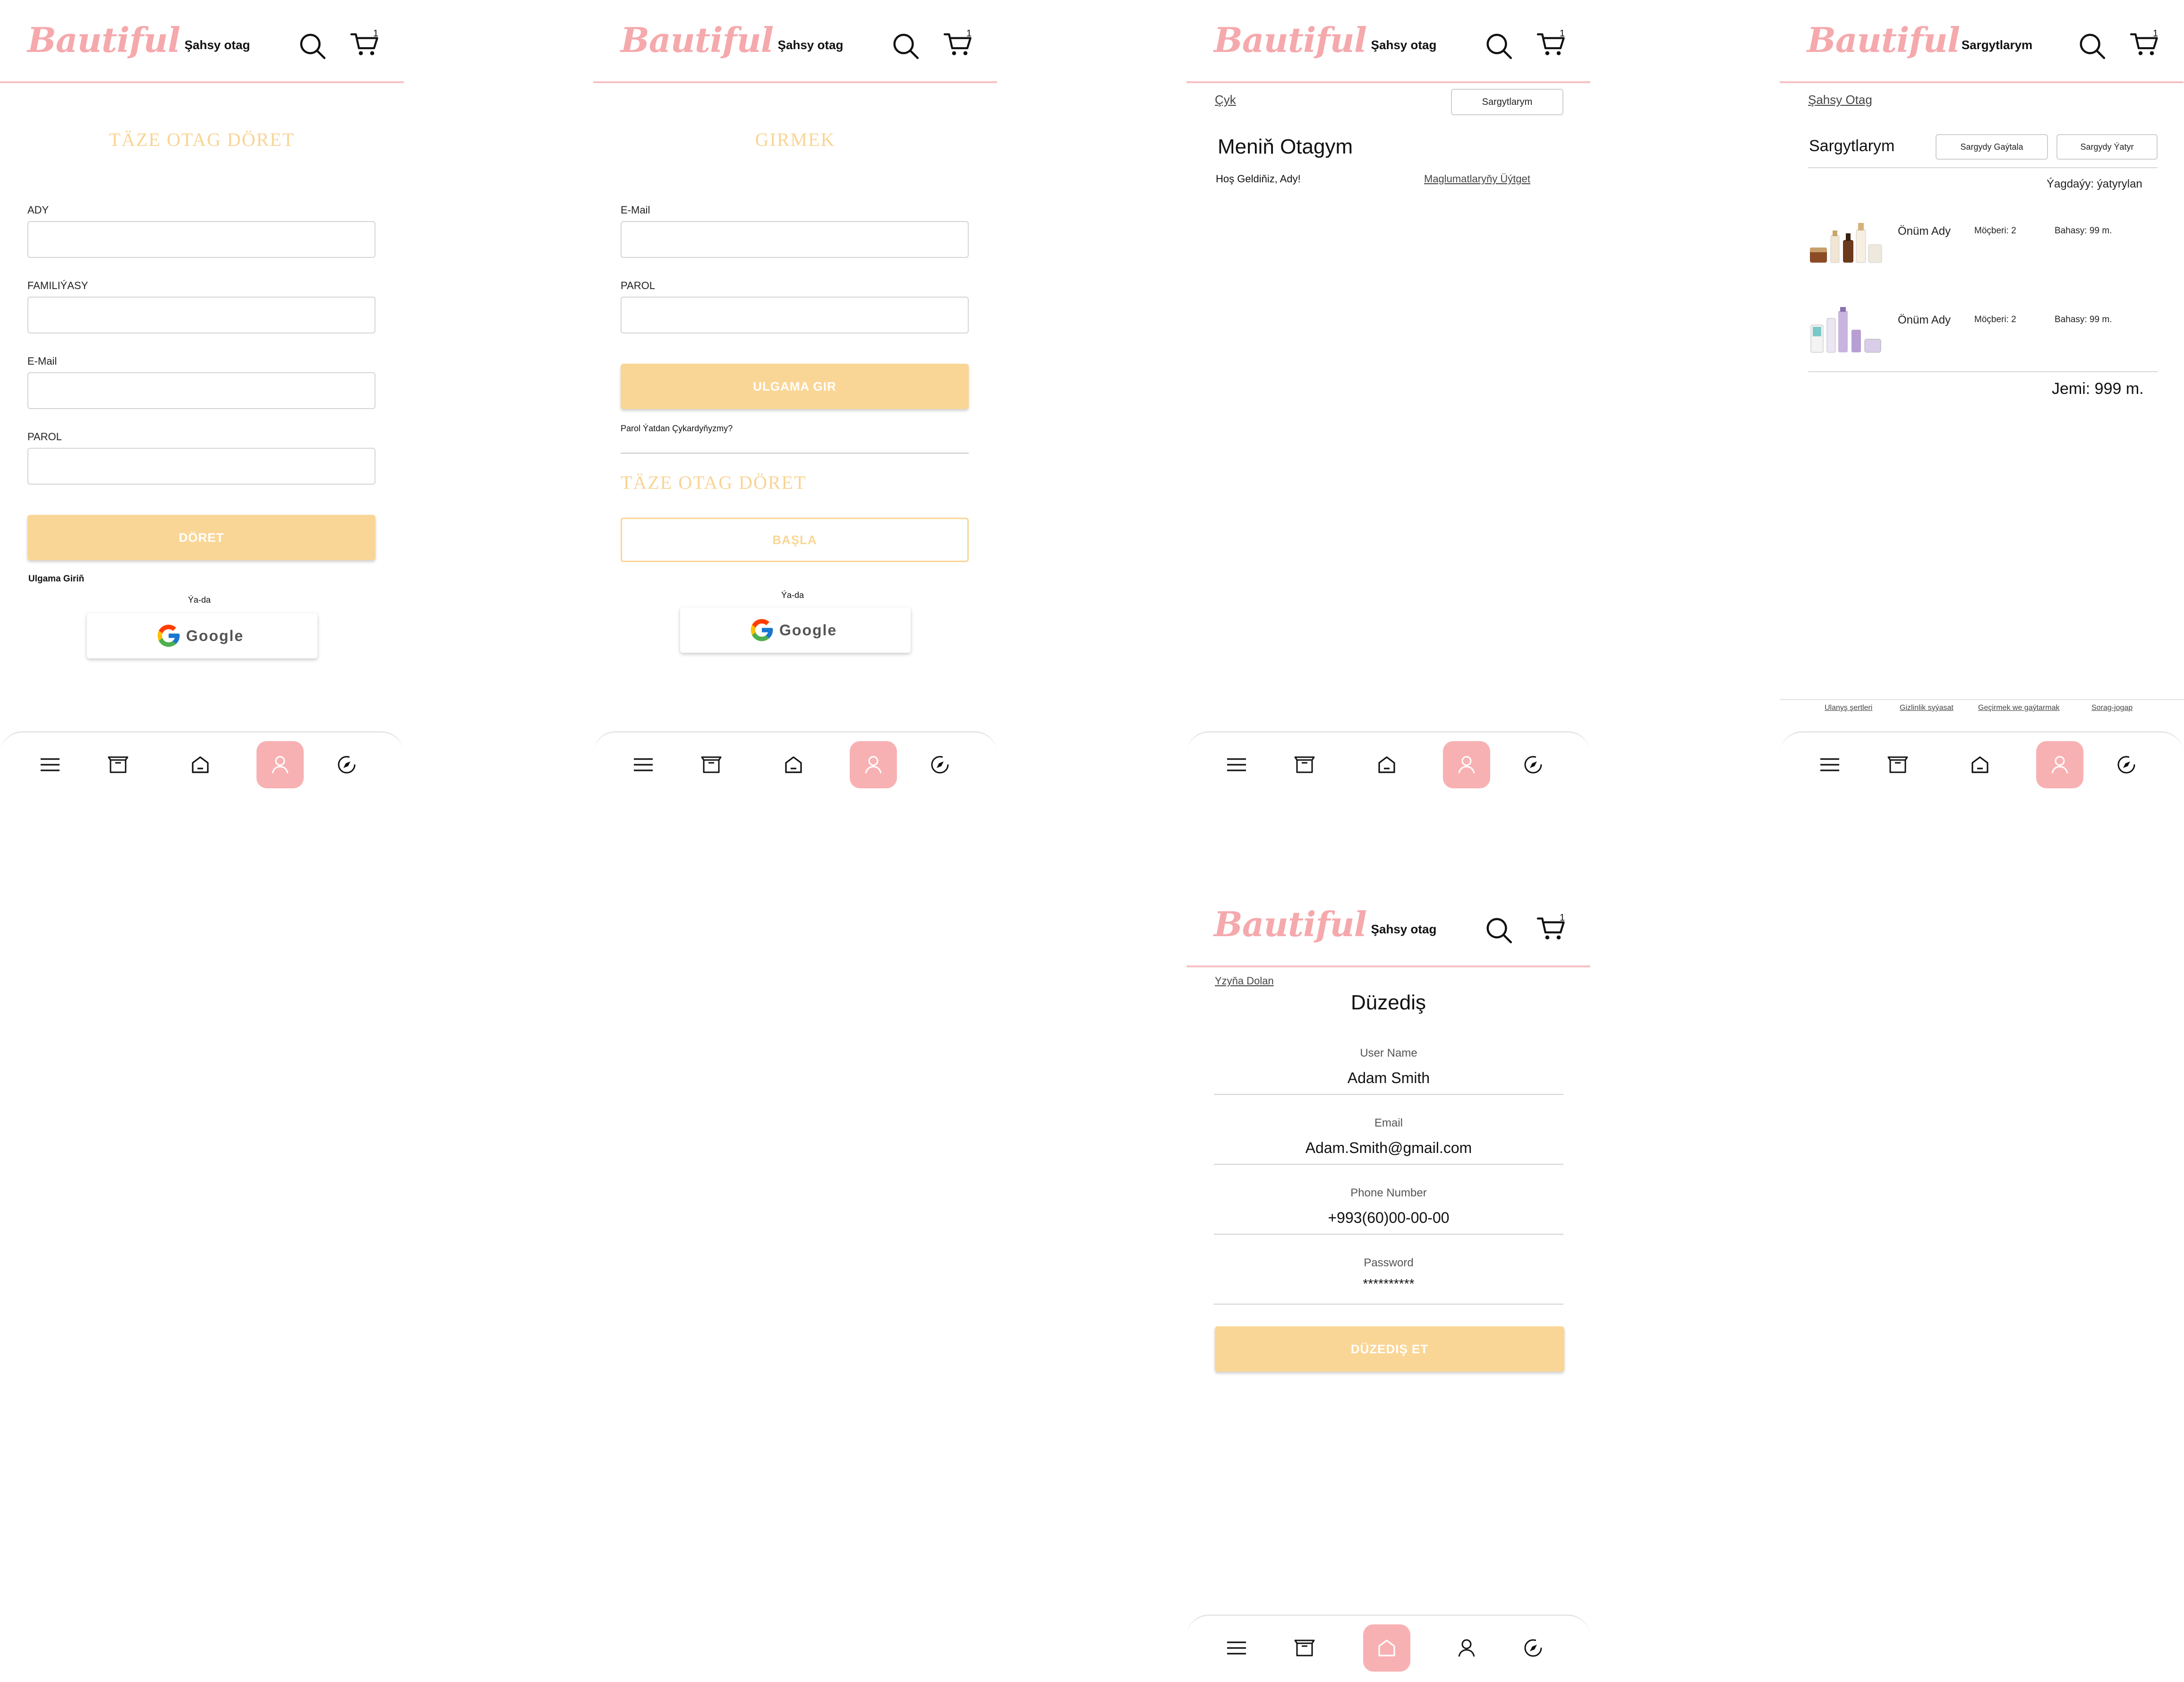  What do you see at coordinates (1389, 1349) in the screenshot?
I see `save-changes-button: DÜZEDIŞ ET` at bounding box center [1389, 1349].